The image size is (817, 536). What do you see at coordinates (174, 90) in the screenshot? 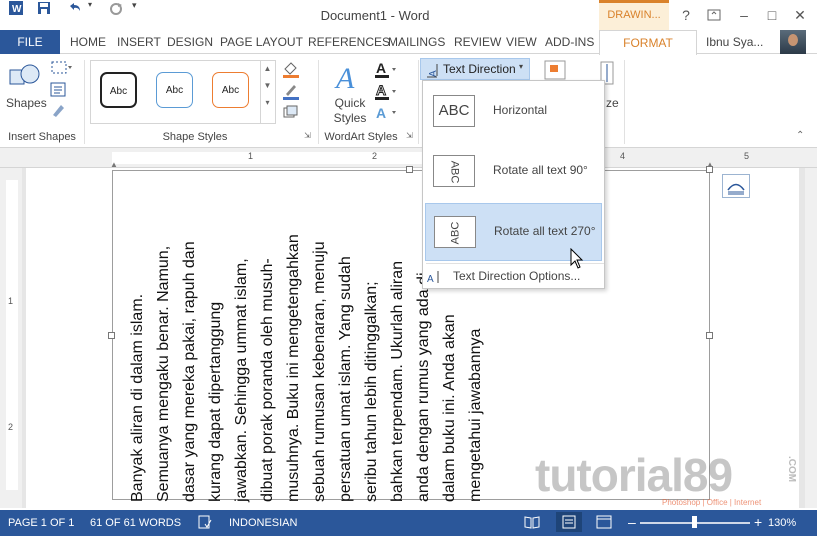
I see `shape-style-blue: Abc` at bounding box center [174, 90].